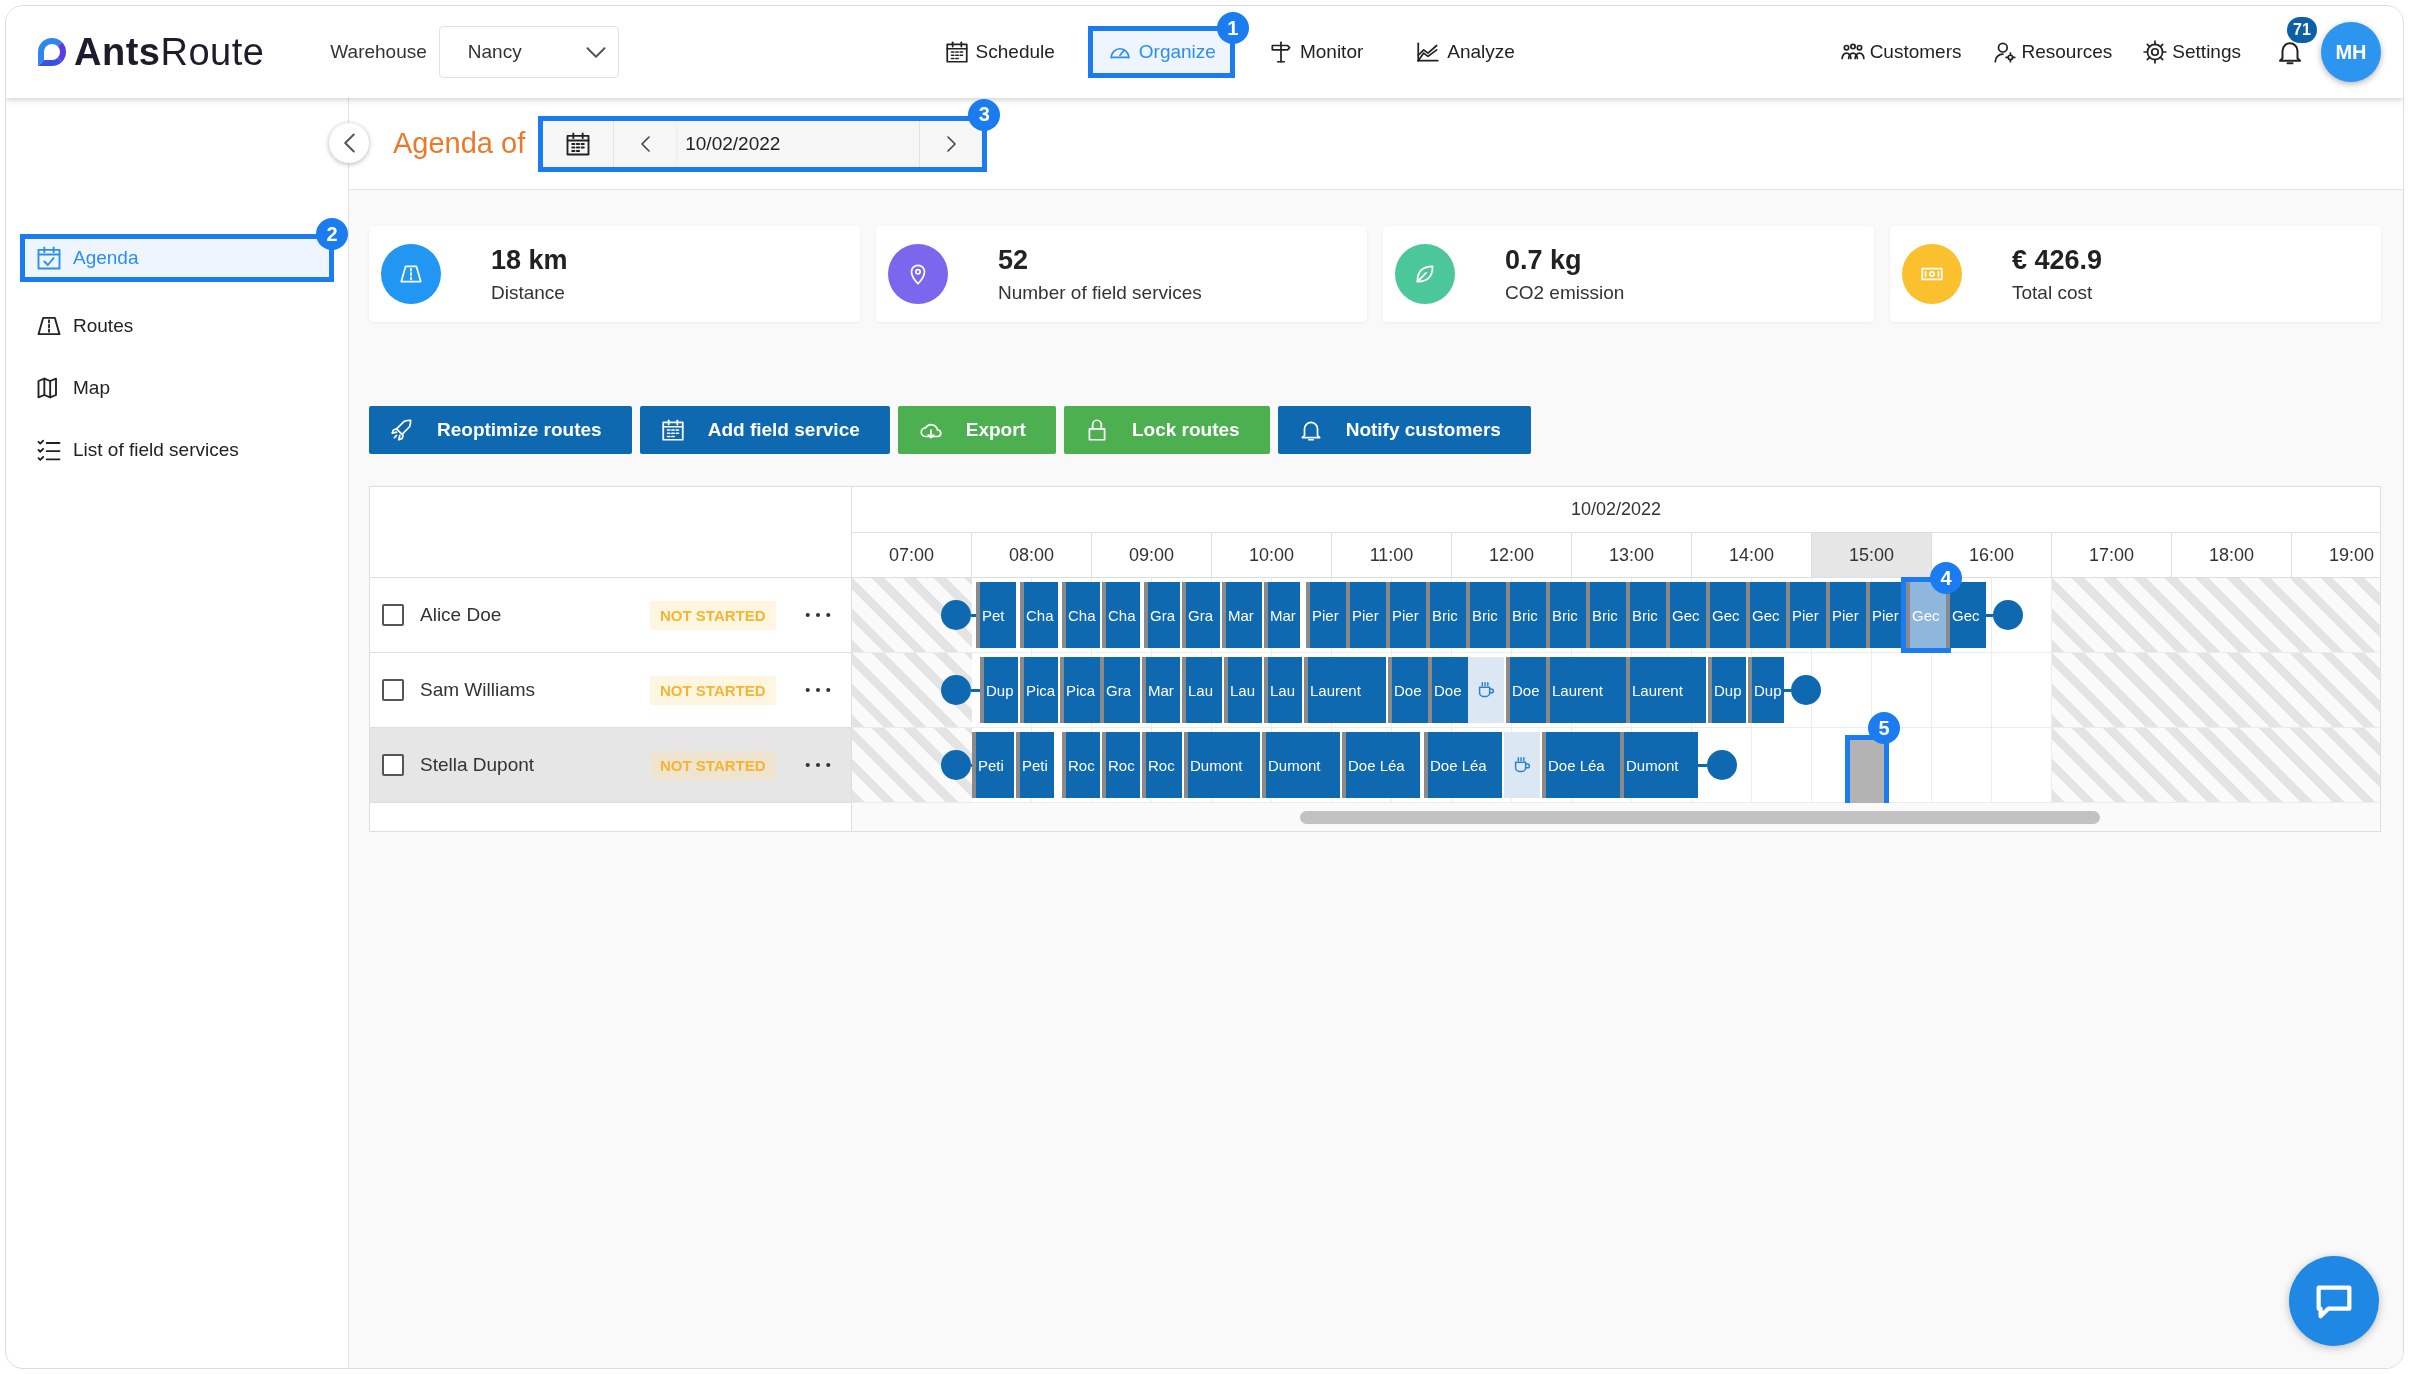 This screenshot has height=1374, width=2409. Describe the element at coordinates (528, 292) in the screenshot. I see `stat-label: Distance` at that location.